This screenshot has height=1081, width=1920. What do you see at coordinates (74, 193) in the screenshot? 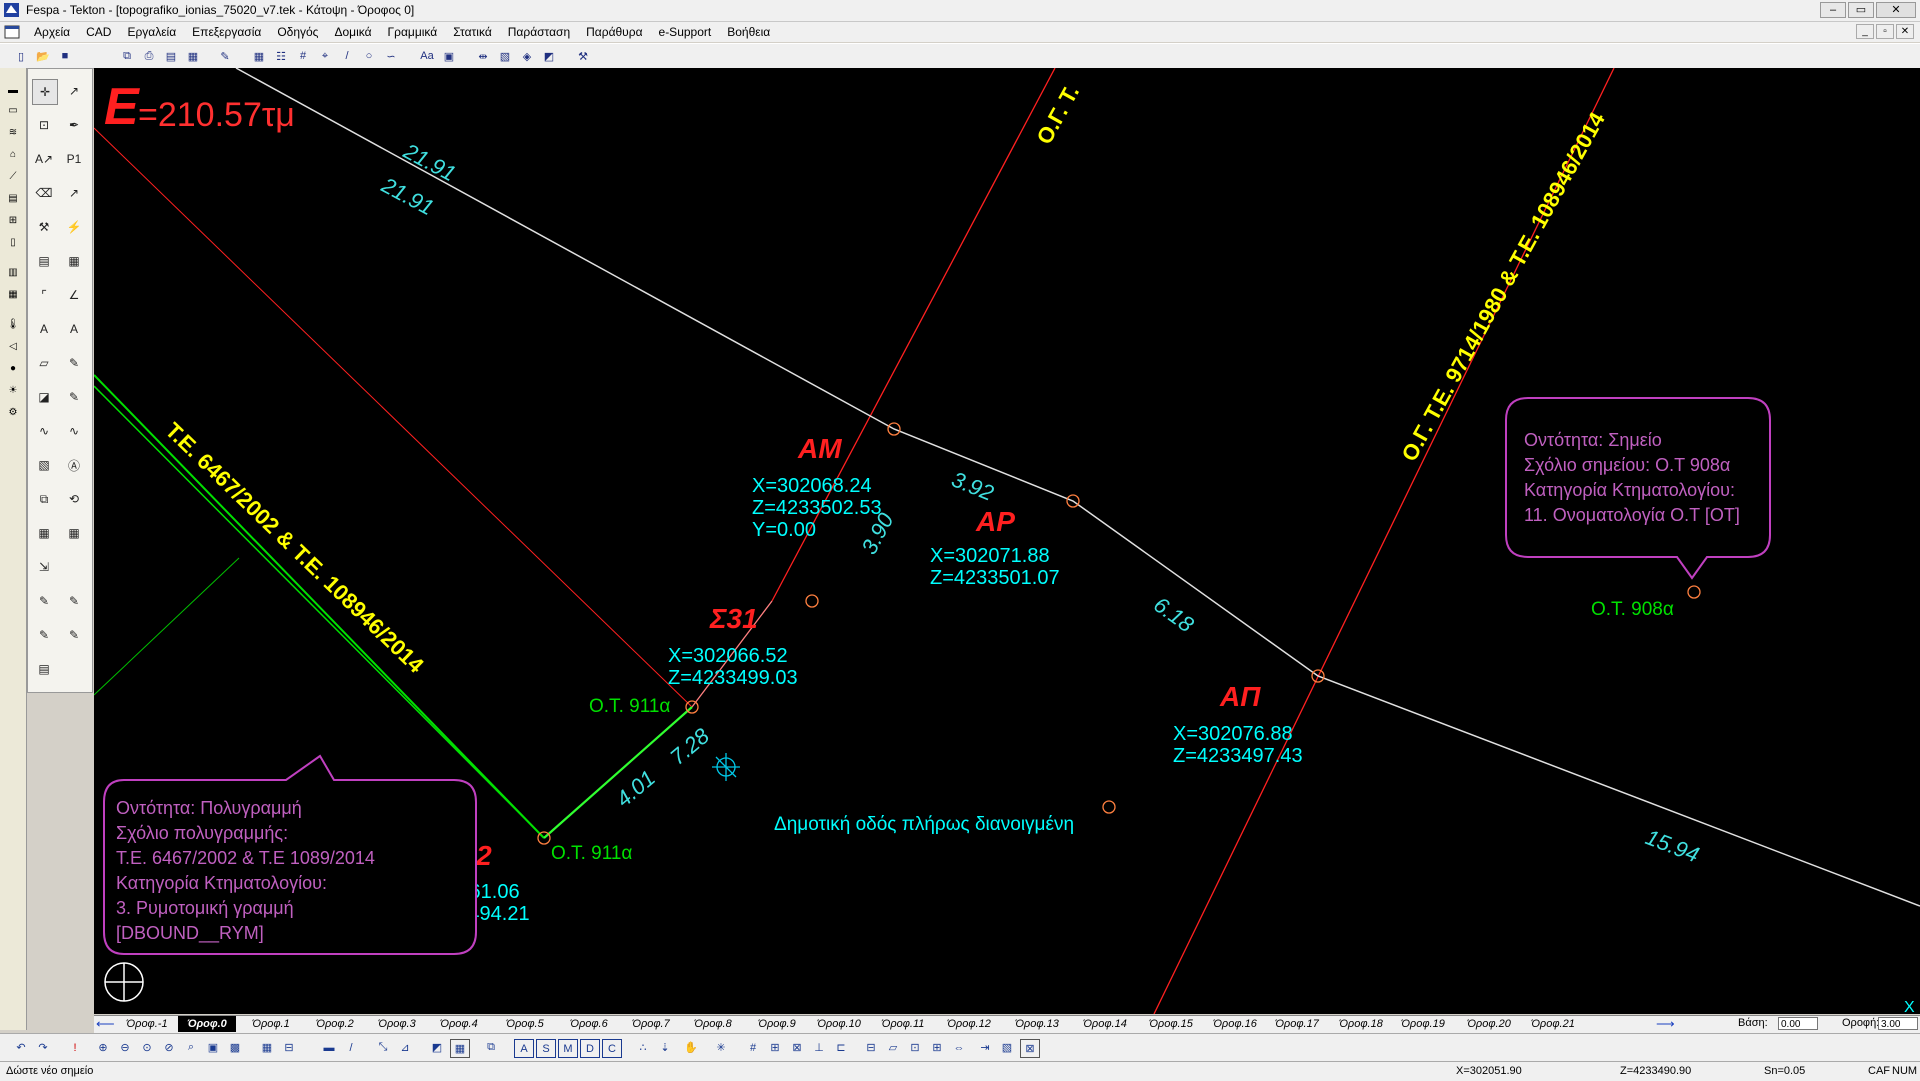
I see `arrow-up-icon: ↗` at bounding box center [74, 193].